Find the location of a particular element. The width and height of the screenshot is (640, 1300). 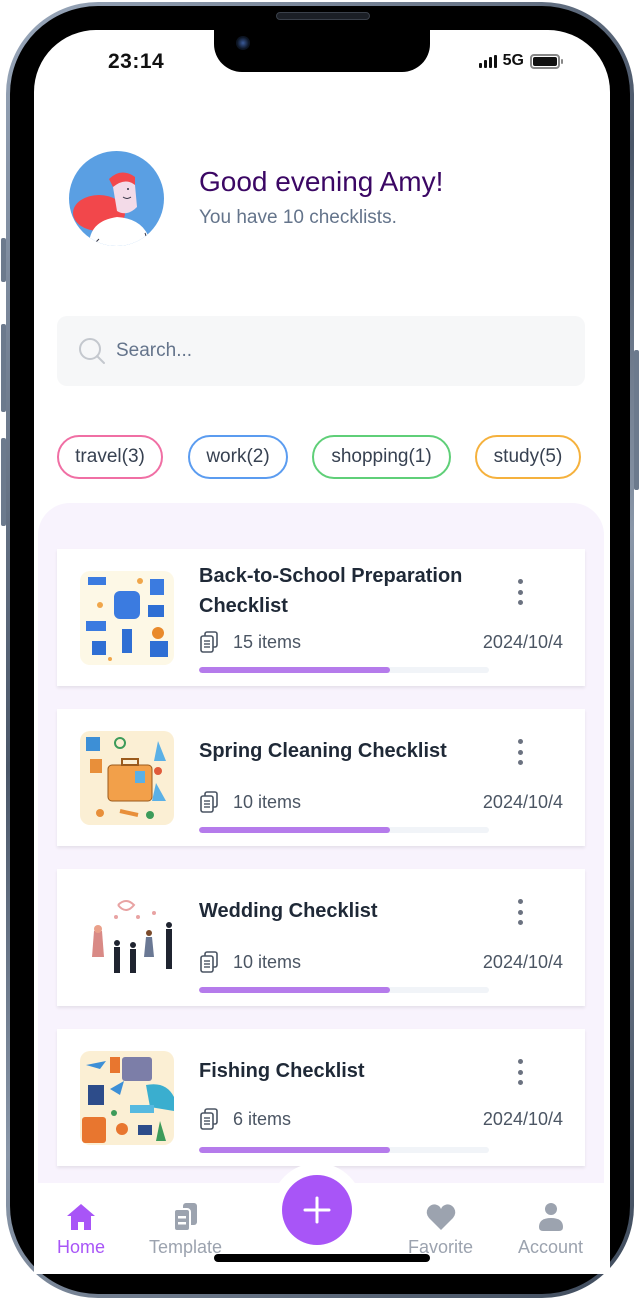

search-bar is located at coordinates (321, 351).